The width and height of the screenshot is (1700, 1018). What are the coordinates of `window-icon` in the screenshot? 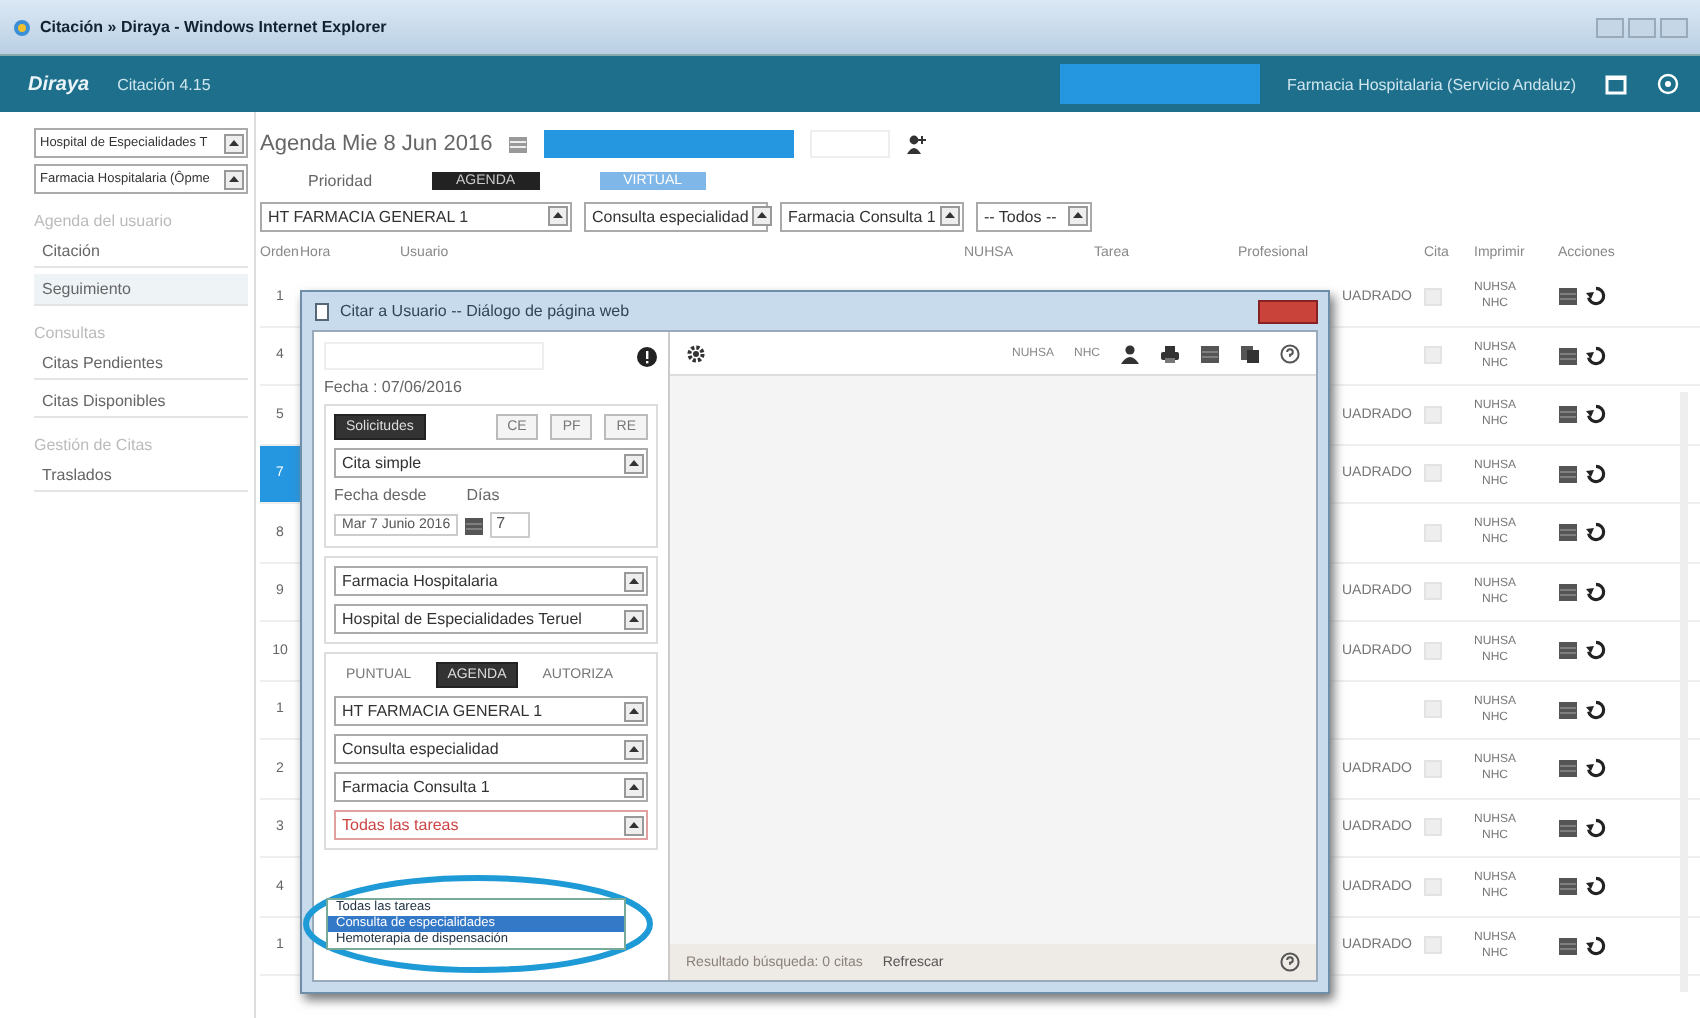 It's located at (1616, 84).